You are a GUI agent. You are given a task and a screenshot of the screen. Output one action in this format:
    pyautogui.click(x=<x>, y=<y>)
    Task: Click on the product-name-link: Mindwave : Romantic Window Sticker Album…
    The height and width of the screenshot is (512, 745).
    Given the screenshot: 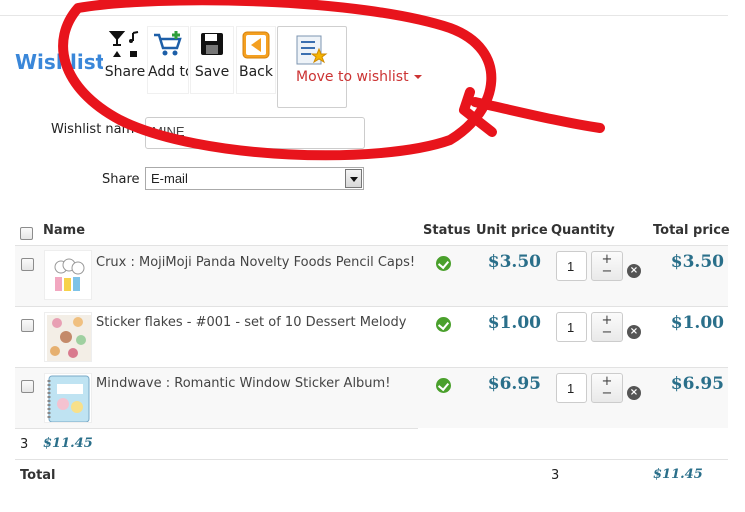 What is the action you would take?
    pyautogui.click(x=243, y=383)
    